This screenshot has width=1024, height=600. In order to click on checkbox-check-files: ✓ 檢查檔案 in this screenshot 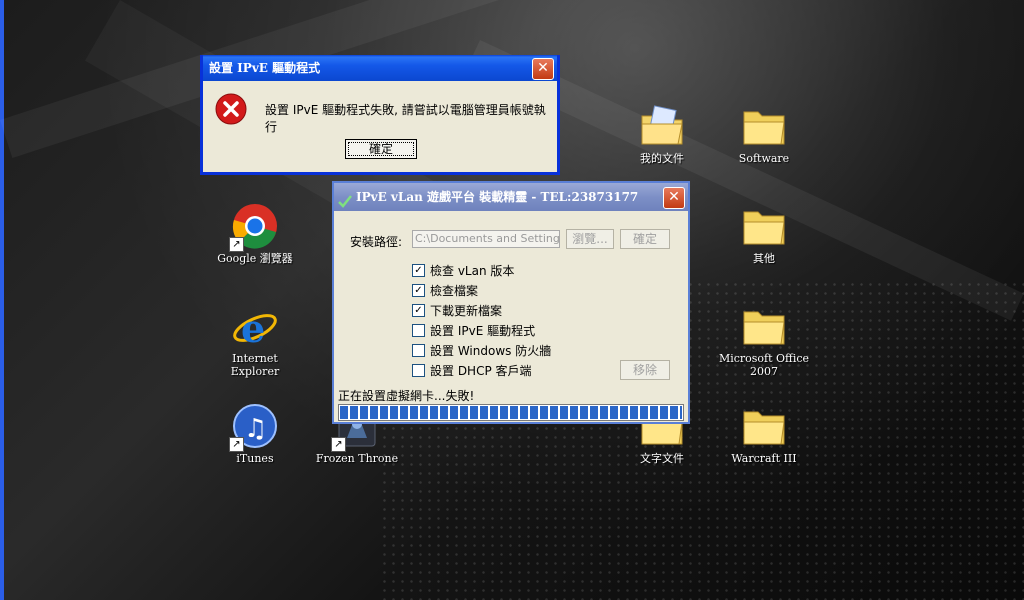, I will do `click(445, 290)`.